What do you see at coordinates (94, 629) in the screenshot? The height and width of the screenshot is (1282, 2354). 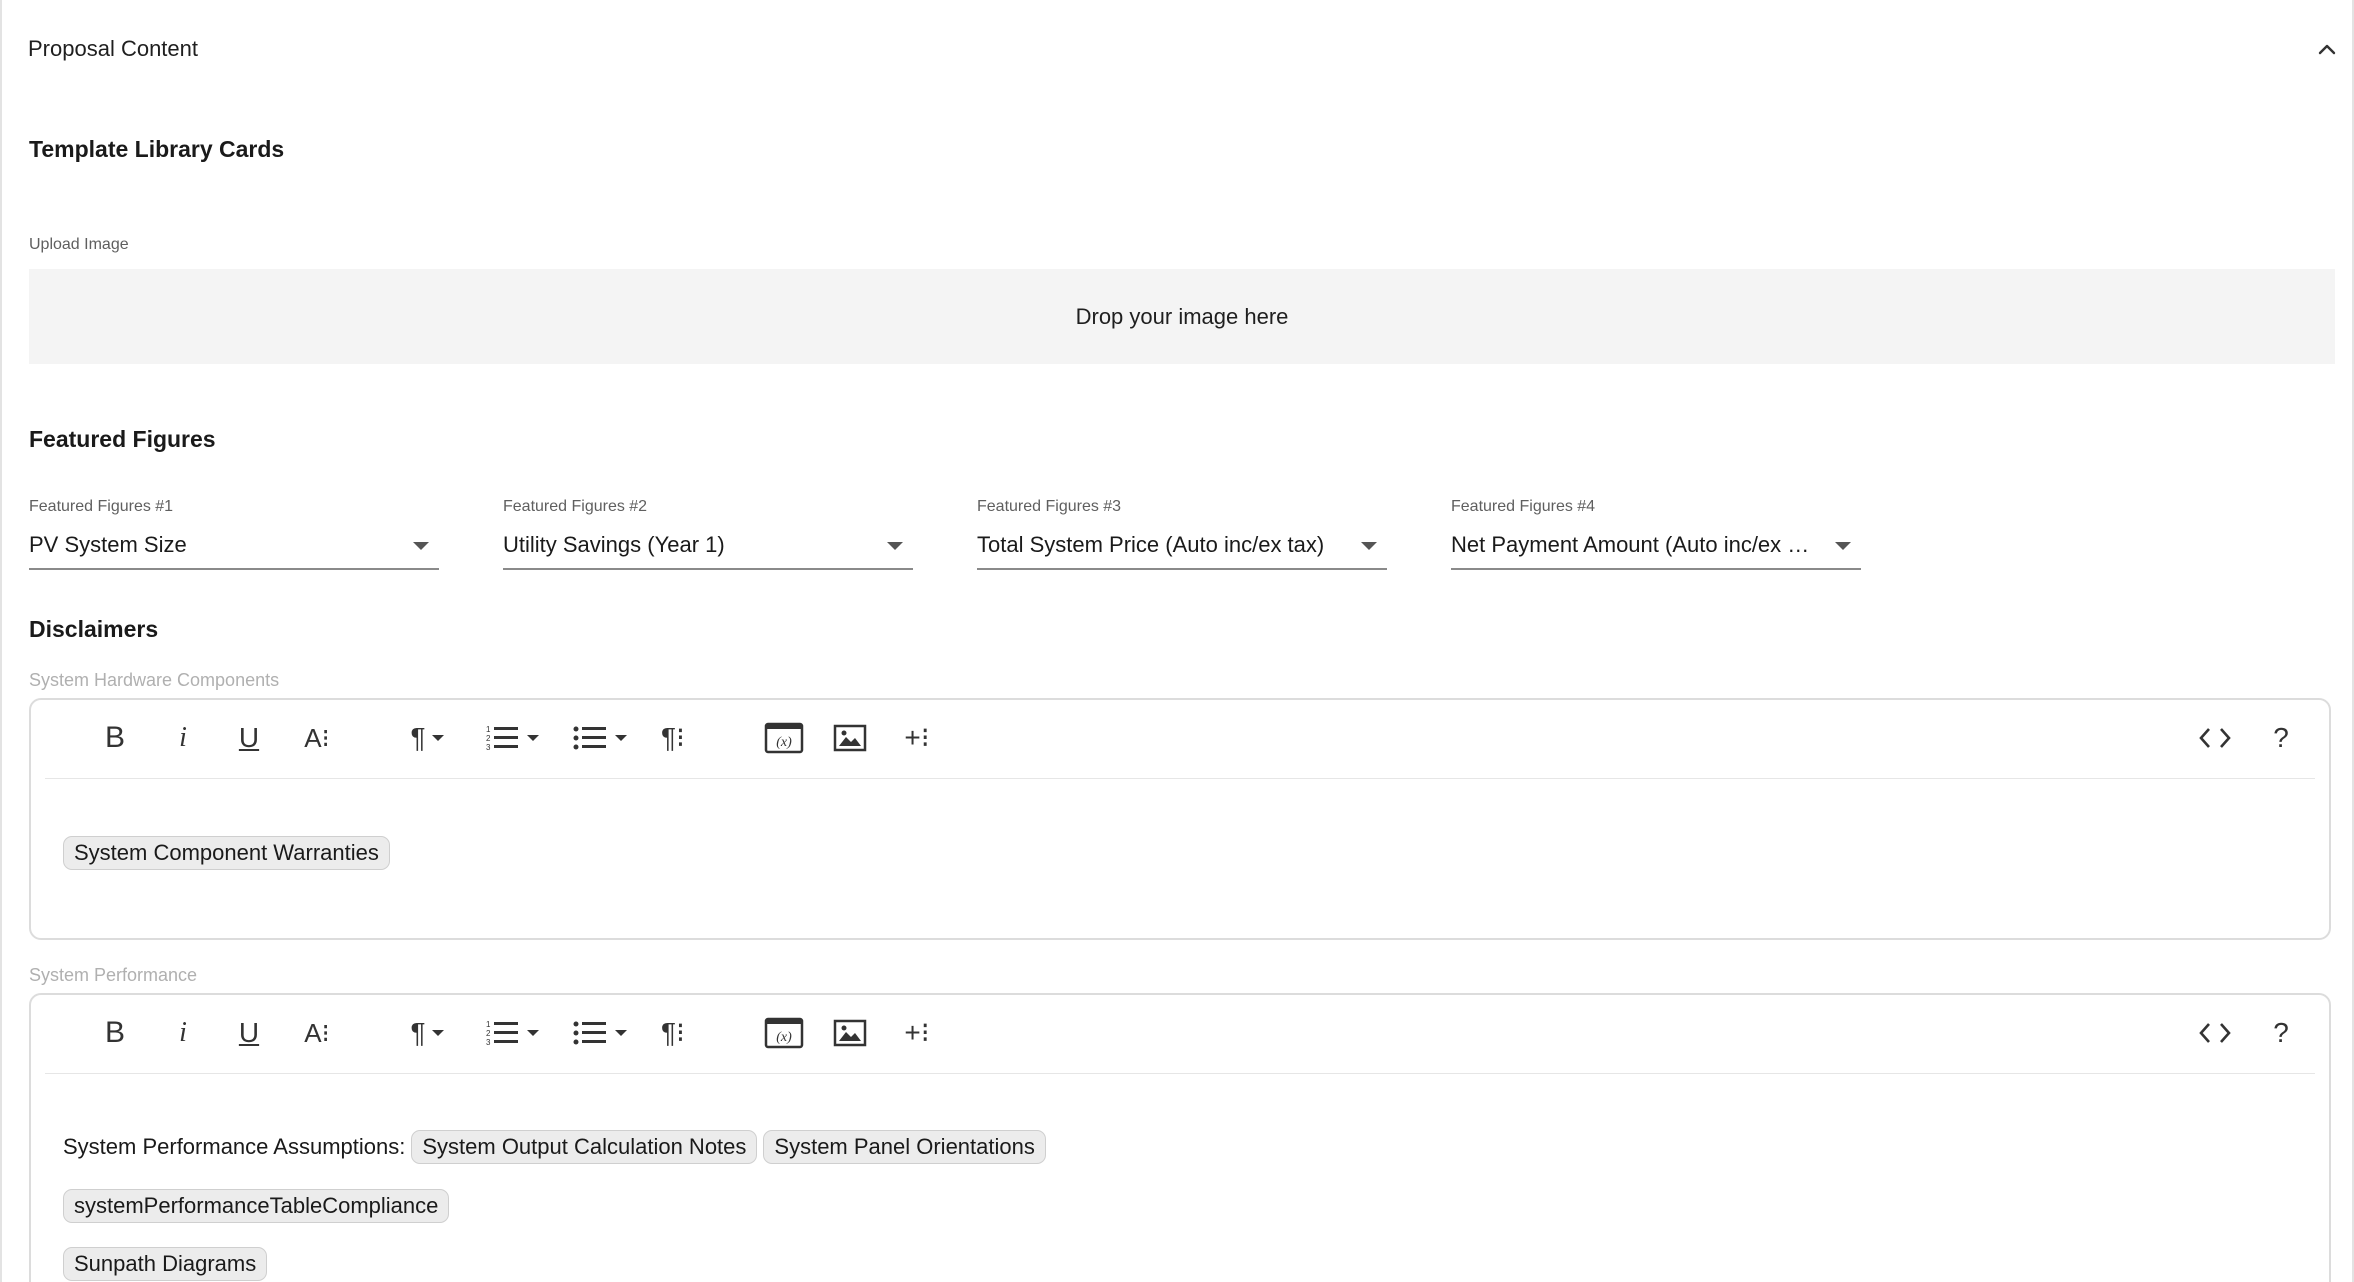 I see `disclaimers-title: Disclaimers` at bounding box center [94, 629].